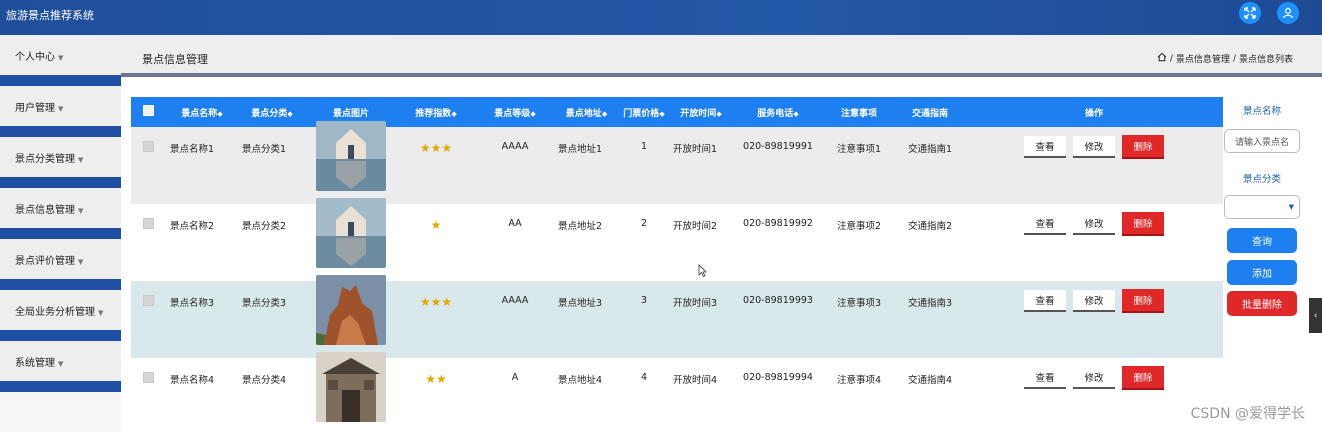 The width and height of the screenshot is (1322, 435). Describe the element at coordinates (515, 146) in the screenshot. I see `cell-level: AAAA` at that location.